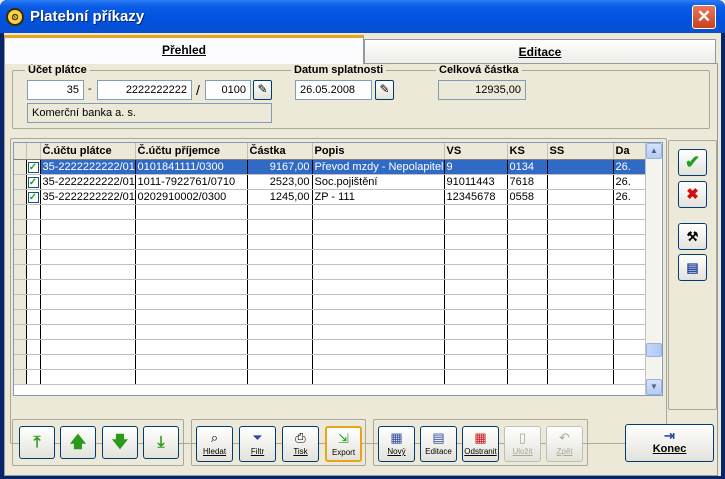 Image resolution: width=725 pixels, height=479 pixels. What do you see at coordinates (280, 151) in the screenshot?
I see `col-header-amount: Částka` at bounding box center [280, 151].